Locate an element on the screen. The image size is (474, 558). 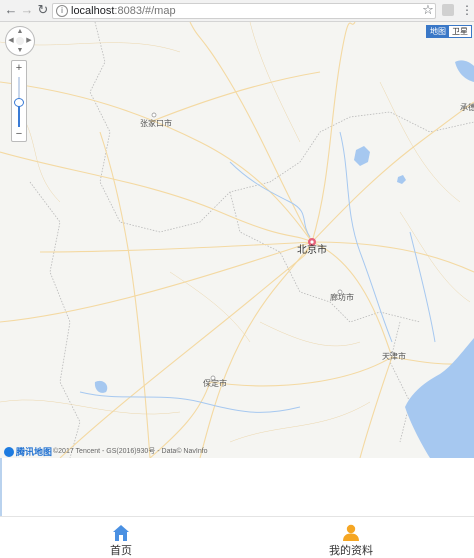
tab-profile: 我的资料 is located at coordinates (351, 541).